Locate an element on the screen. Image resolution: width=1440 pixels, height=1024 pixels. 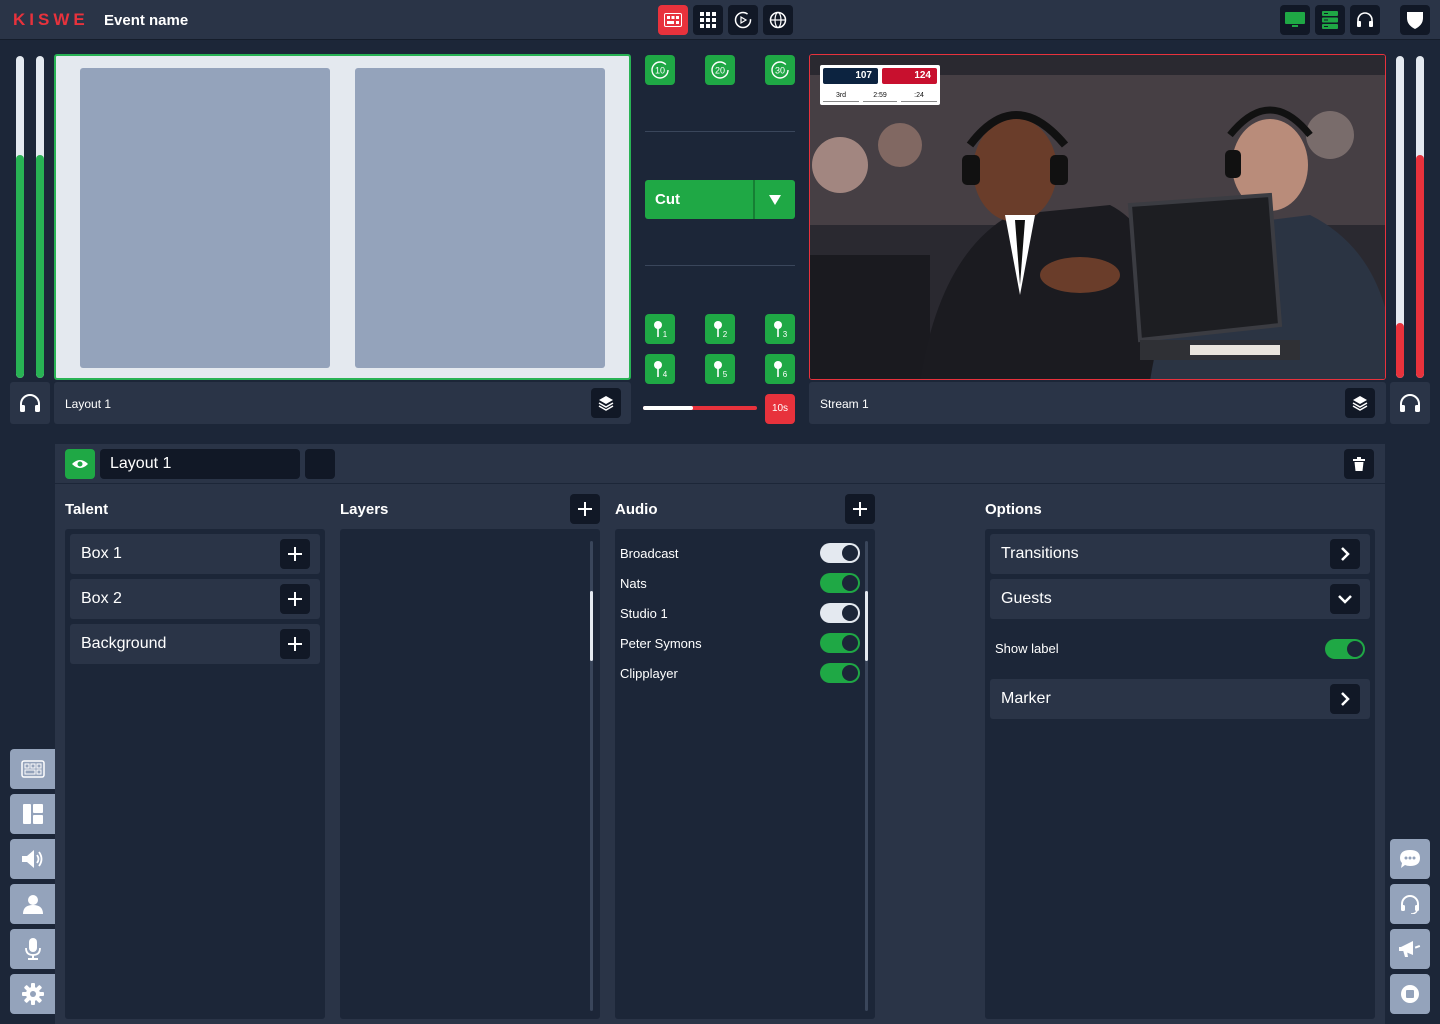
rewind-30-icon: 30 is located at coordinates (780, 70).